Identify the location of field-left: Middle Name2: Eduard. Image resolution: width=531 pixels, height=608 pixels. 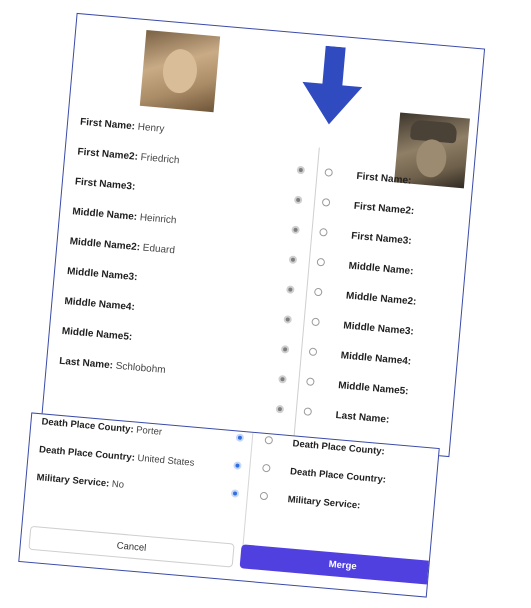
(122, 246).